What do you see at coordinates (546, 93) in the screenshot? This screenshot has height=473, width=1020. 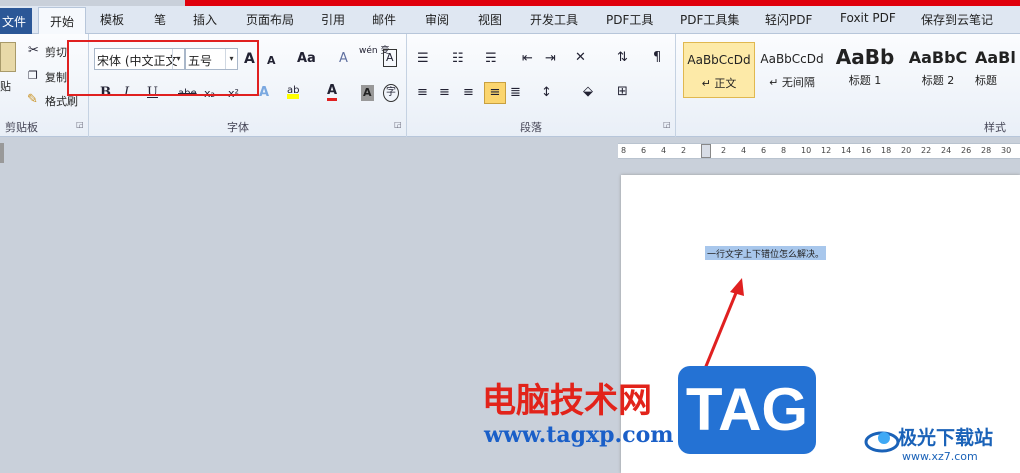 I see `line-spacing-icon: ↕` at bounding box center [546, 93].